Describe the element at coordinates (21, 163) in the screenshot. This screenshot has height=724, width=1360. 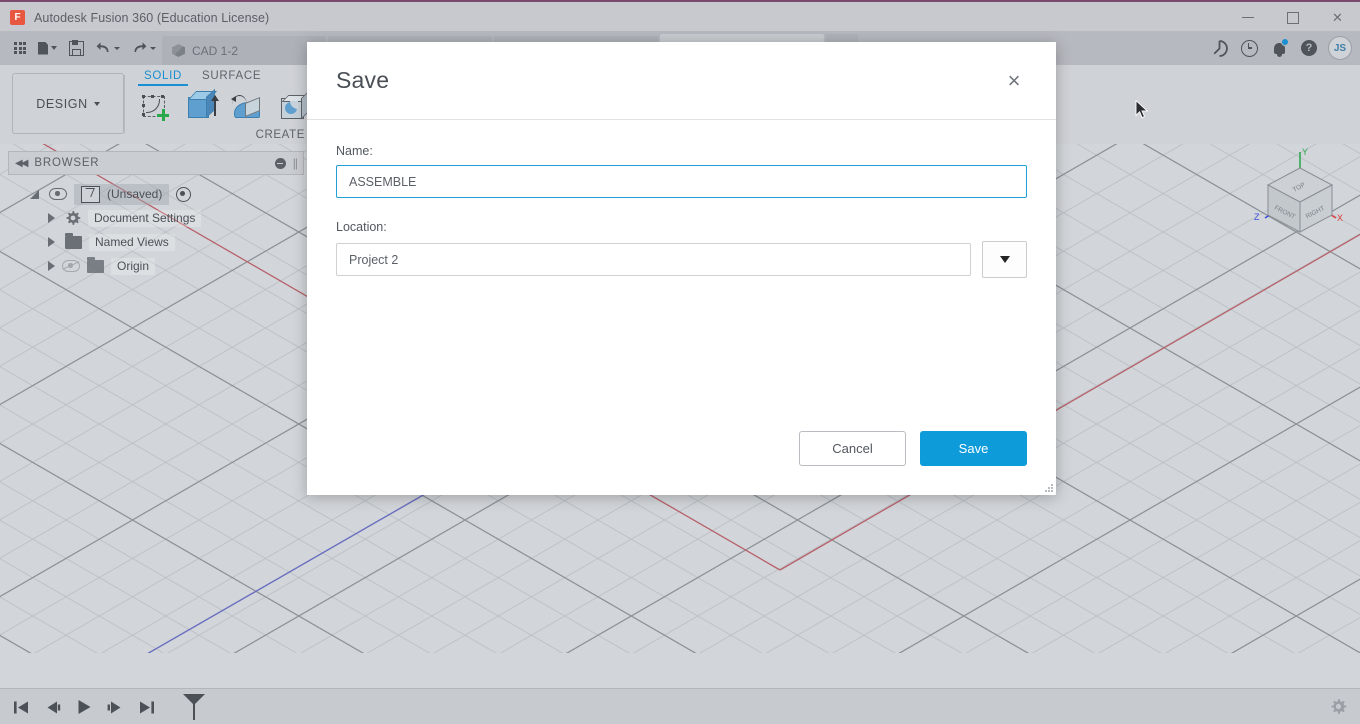
I see `collapse-icon: ◀◀` at that location.